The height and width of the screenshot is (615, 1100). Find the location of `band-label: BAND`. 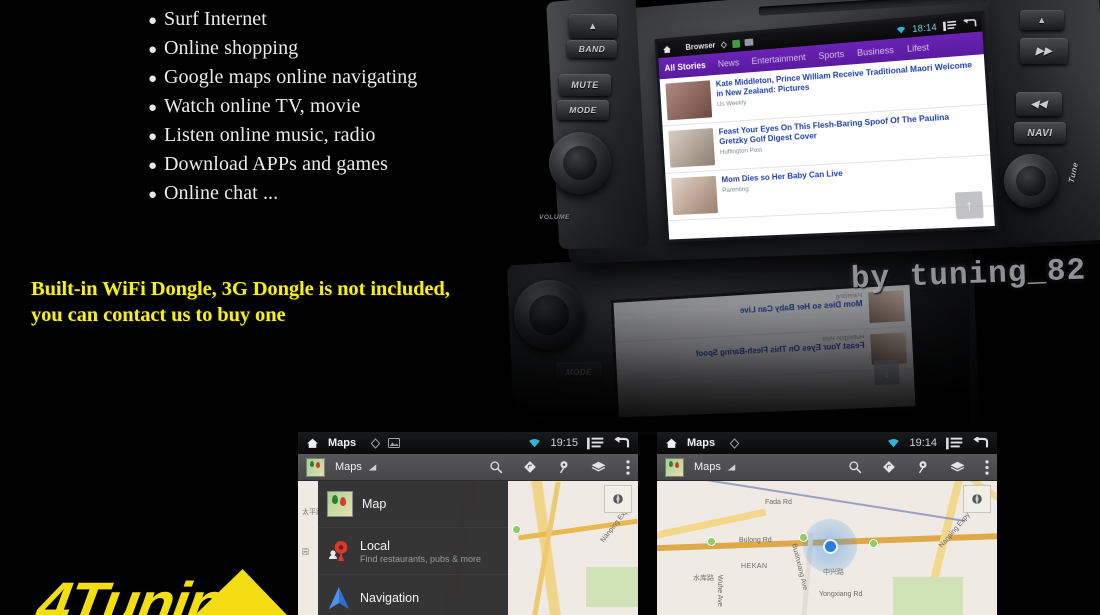

band-label: BAND is located at coordinates (592, 49).